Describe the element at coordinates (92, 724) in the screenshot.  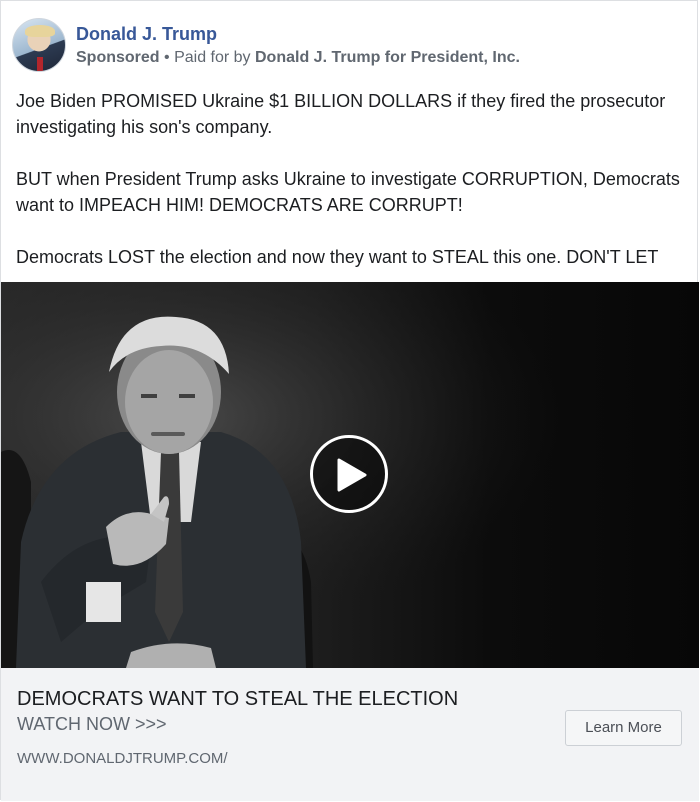
I see `cta-subtext: WATCH NOW >>>` at that location.